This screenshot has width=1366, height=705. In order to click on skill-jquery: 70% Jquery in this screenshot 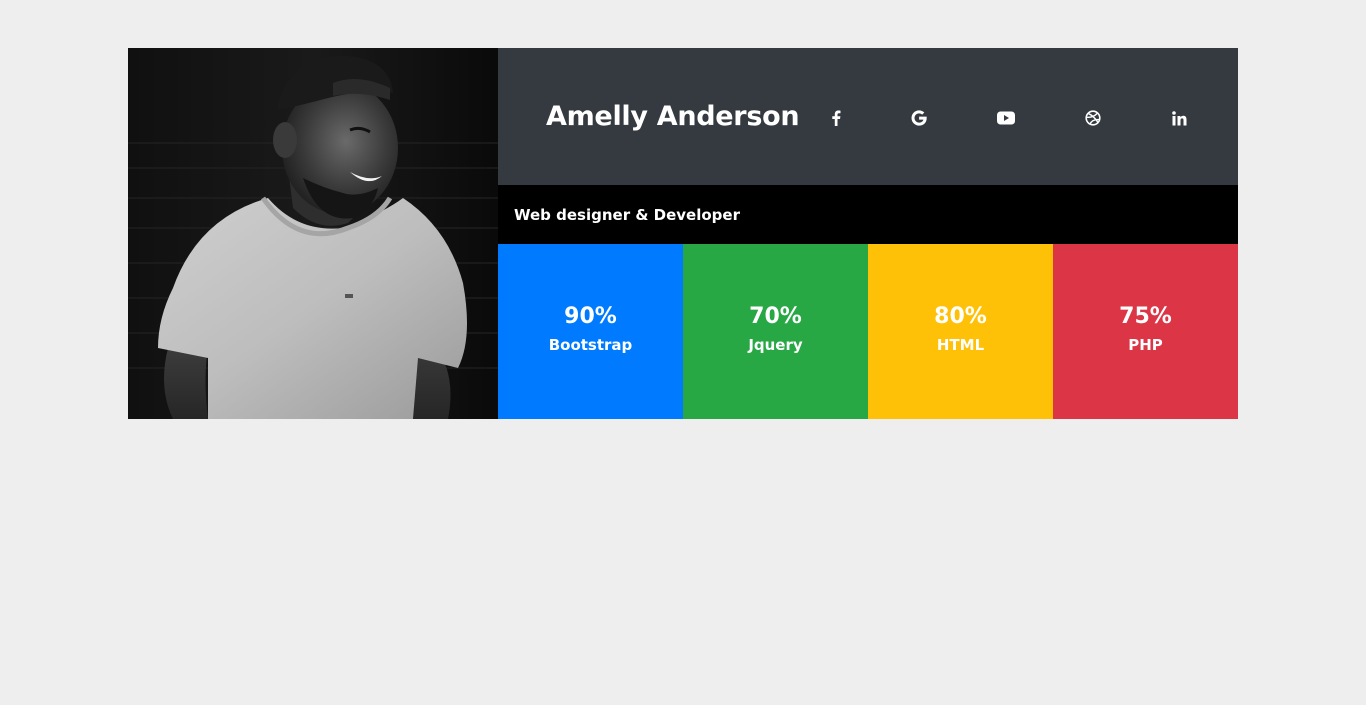, I will do `click(775, 331)`.